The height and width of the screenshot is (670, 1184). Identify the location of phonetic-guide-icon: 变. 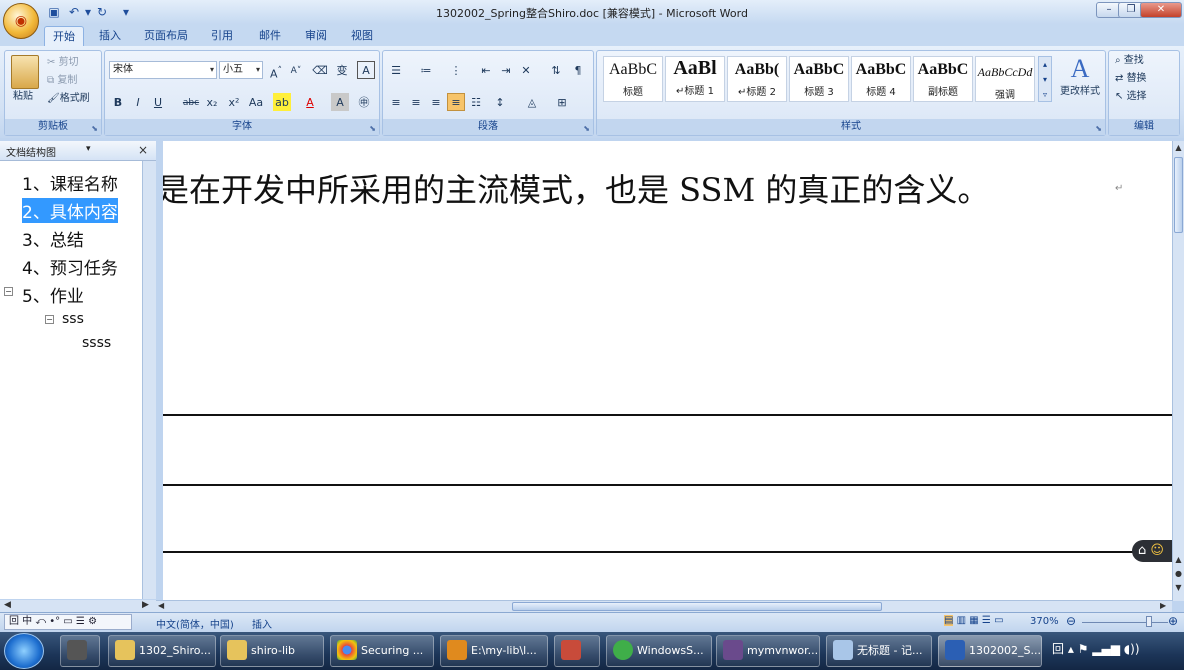
(342, 70).